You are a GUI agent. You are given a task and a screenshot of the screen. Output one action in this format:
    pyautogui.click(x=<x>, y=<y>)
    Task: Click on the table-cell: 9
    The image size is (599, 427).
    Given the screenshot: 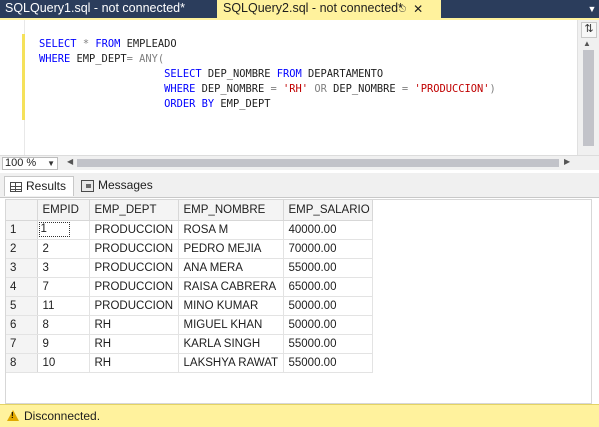 What is the action you would take?
    pyautogui.click(x=63, y=344)
    